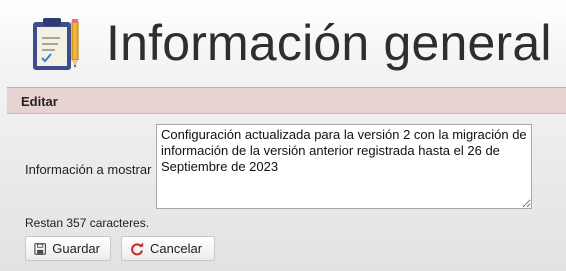 The width and height of the screenshot is (566, 271). Describe the element at coordinates (137, 248) in the screenshot. I see `refresh-icon` at that location.